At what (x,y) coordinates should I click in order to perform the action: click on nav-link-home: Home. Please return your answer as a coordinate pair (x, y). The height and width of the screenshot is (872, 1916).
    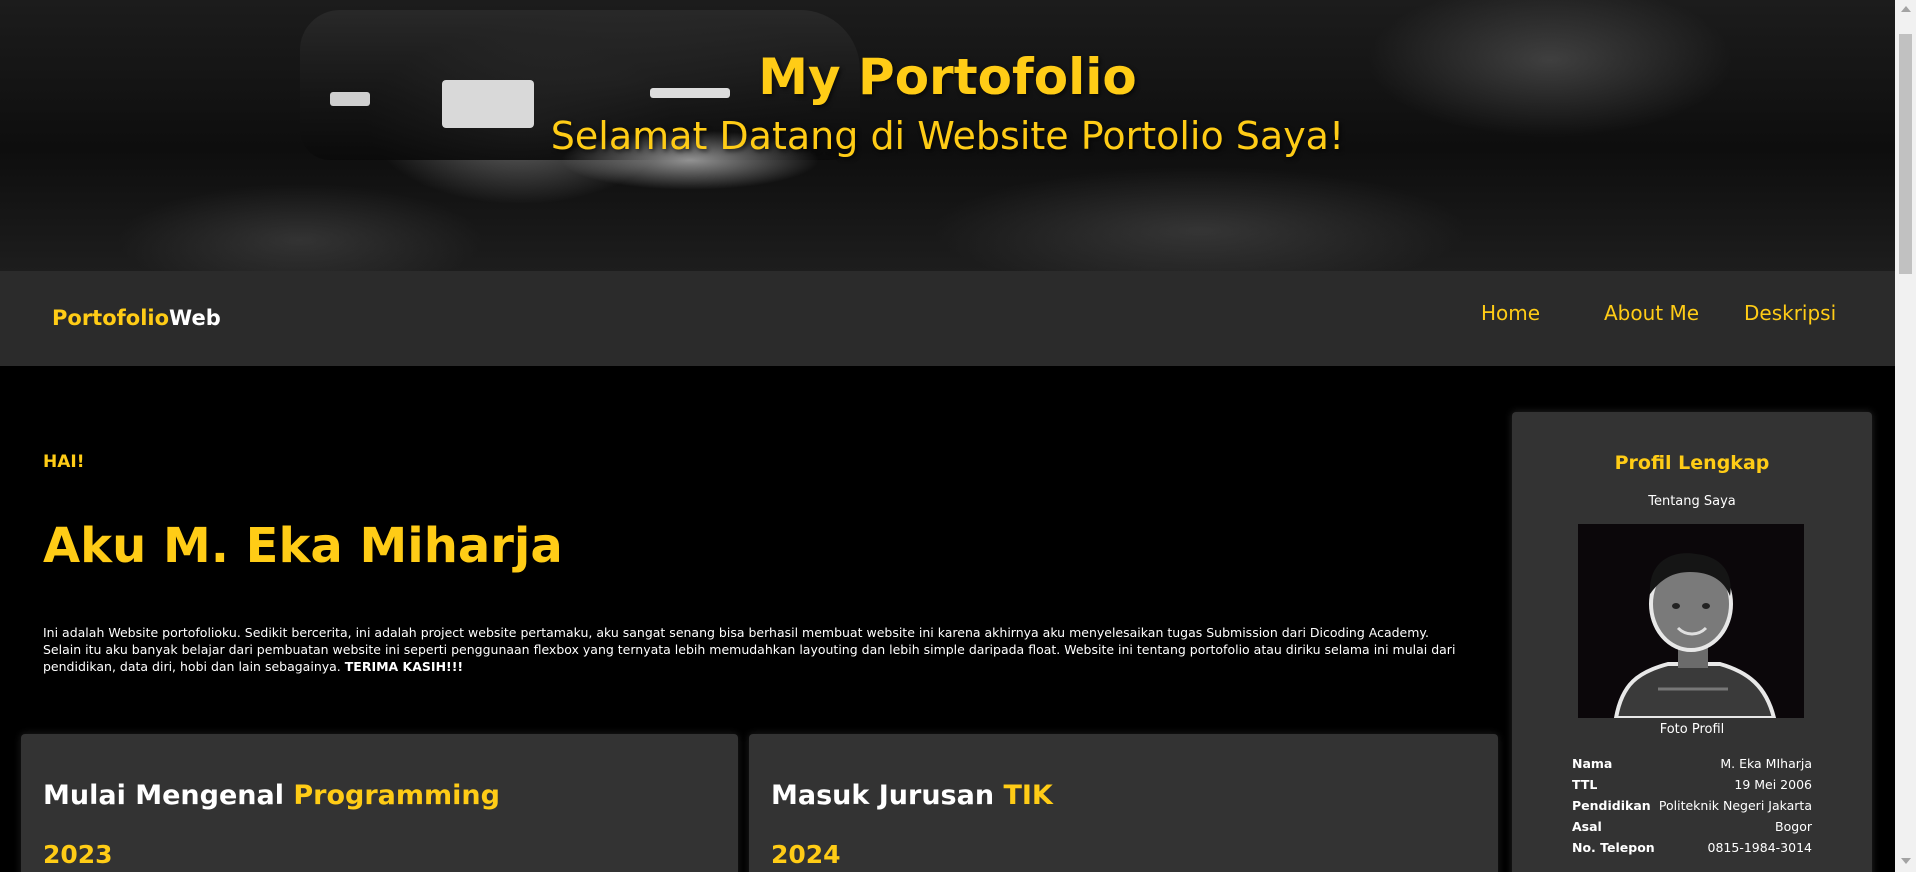
    Looking at the image, I should click on (1510, 313).